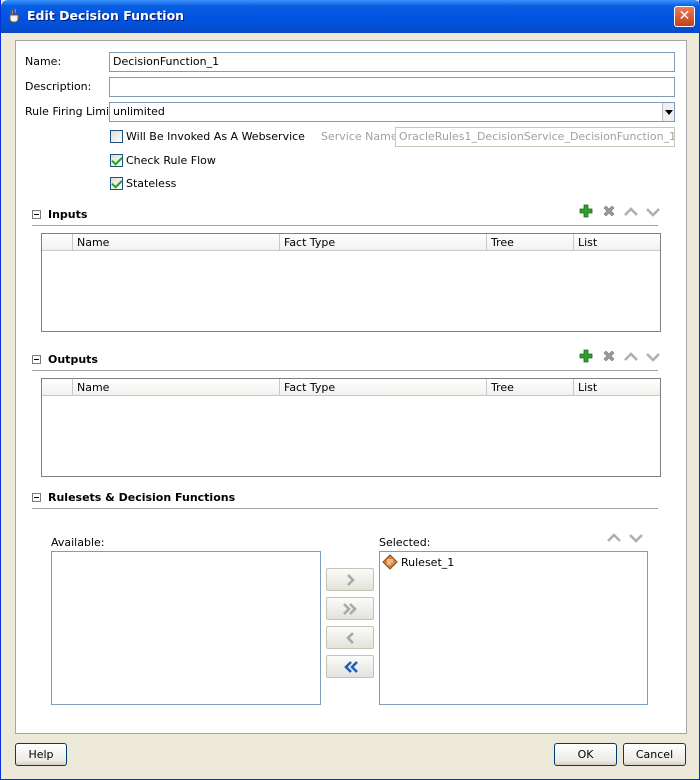  I want to click on ruleset-icon, so click(390, 562).